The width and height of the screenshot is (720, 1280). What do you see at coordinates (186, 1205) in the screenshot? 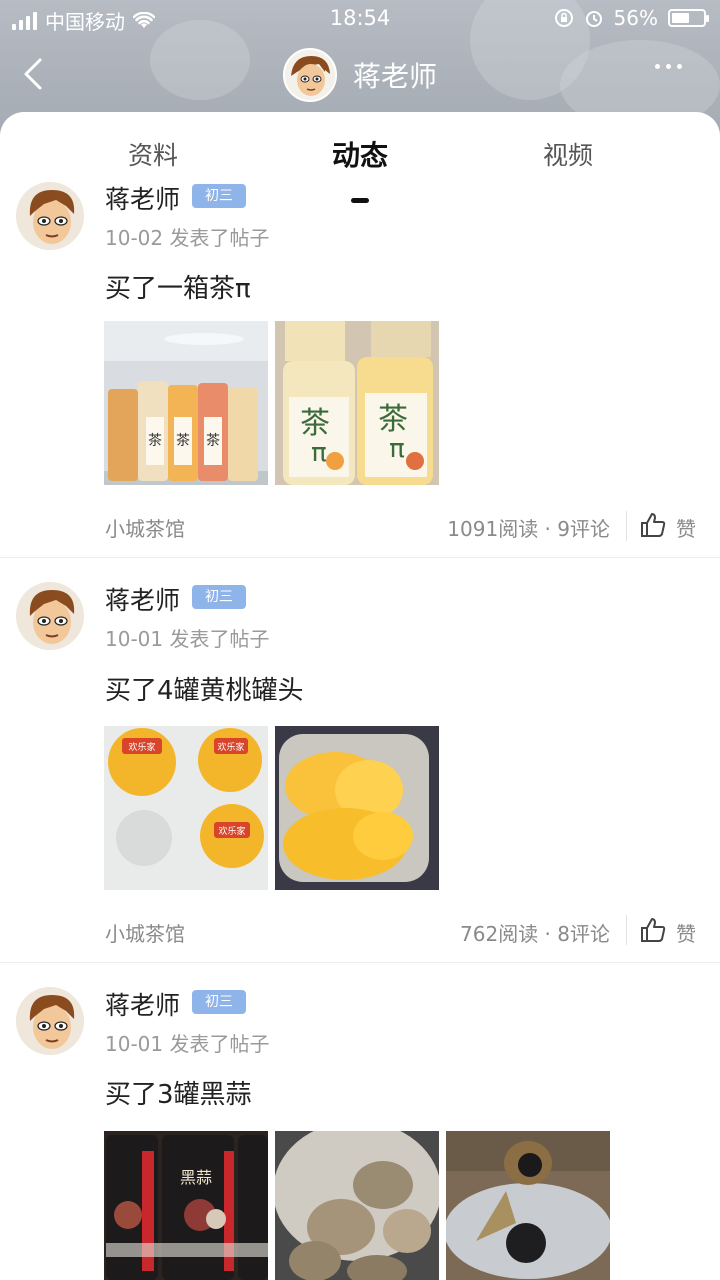
I see `post-image: 黑蒜` at bounding box center [186, 1205].